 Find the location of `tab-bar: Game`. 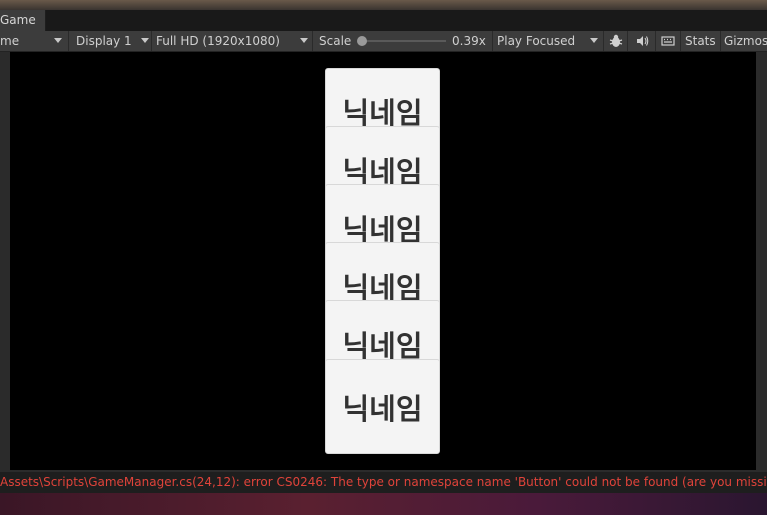

tab-bar: Game is located at coordinates (383, 21).